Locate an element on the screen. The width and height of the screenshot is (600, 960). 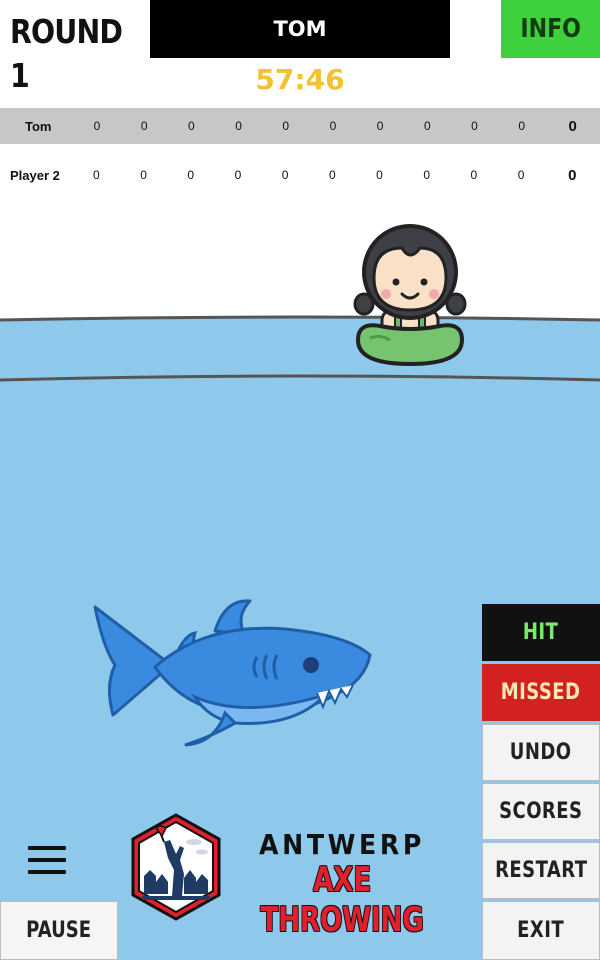
shark-icon is located at coordinates (232, 673).